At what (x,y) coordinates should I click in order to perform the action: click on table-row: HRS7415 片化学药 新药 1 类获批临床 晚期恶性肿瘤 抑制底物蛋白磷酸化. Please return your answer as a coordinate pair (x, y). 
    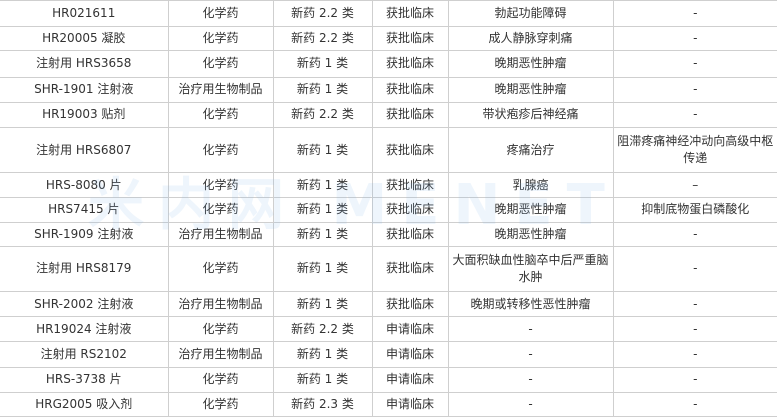
    Looking at the image, I should click on (388, 210).